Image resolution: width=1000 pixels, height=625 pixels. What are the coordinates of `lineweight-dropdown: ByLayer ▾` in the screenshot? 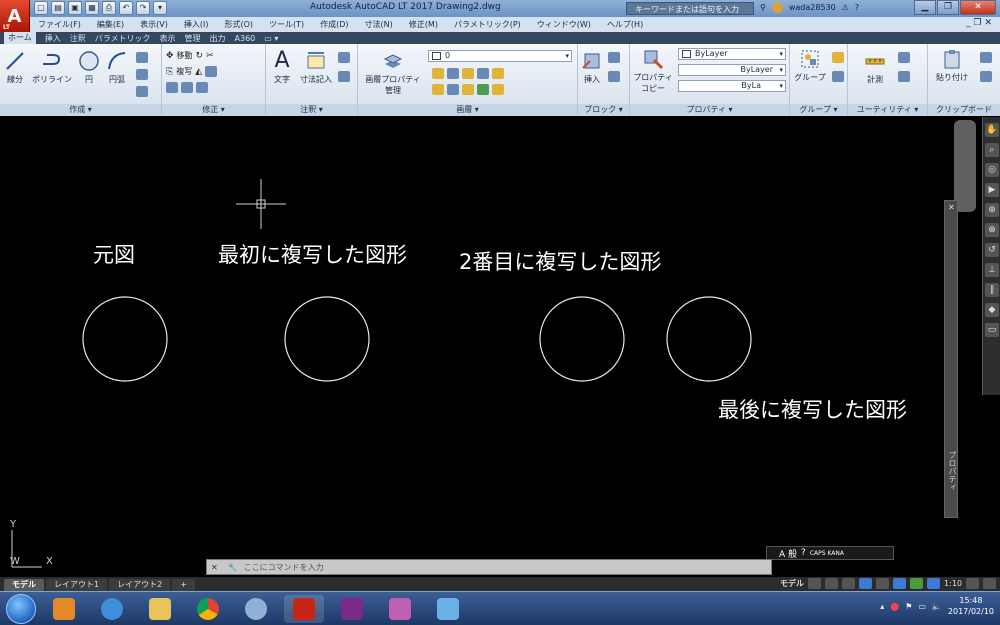 It's located at (732, 70).